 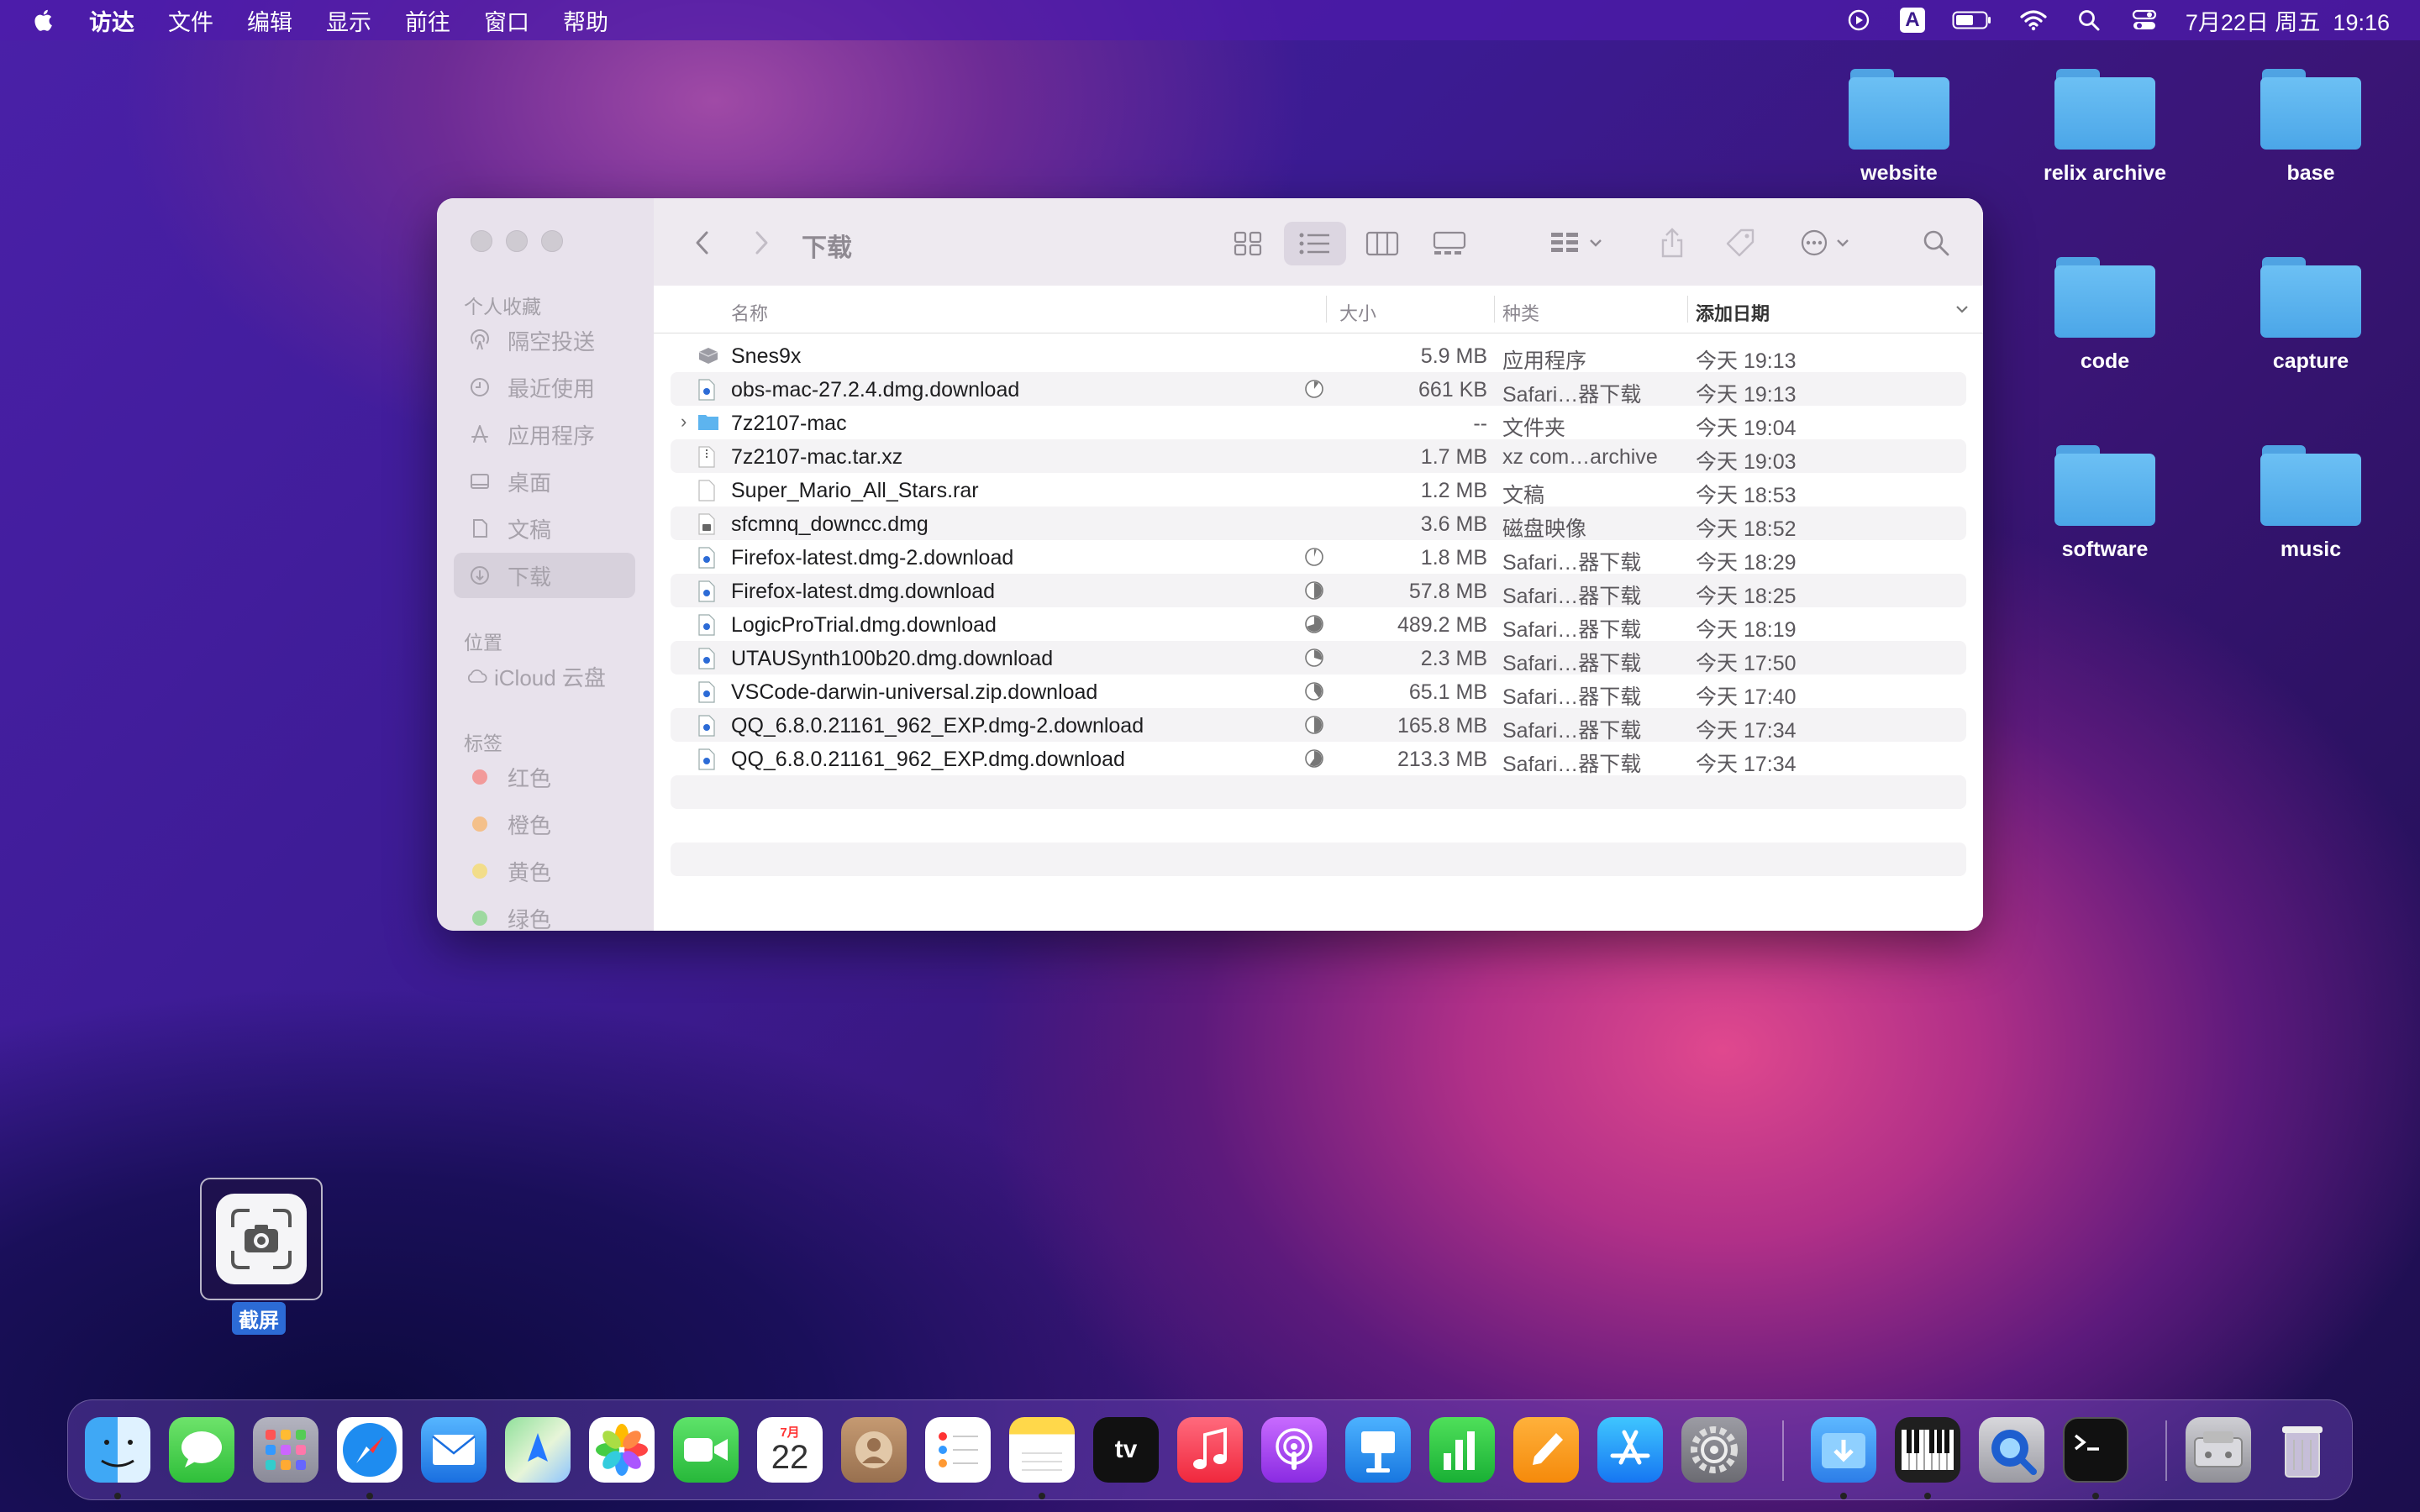 I want to click on sidebar-item-documents: 文稿, so click(x=544, y=528).